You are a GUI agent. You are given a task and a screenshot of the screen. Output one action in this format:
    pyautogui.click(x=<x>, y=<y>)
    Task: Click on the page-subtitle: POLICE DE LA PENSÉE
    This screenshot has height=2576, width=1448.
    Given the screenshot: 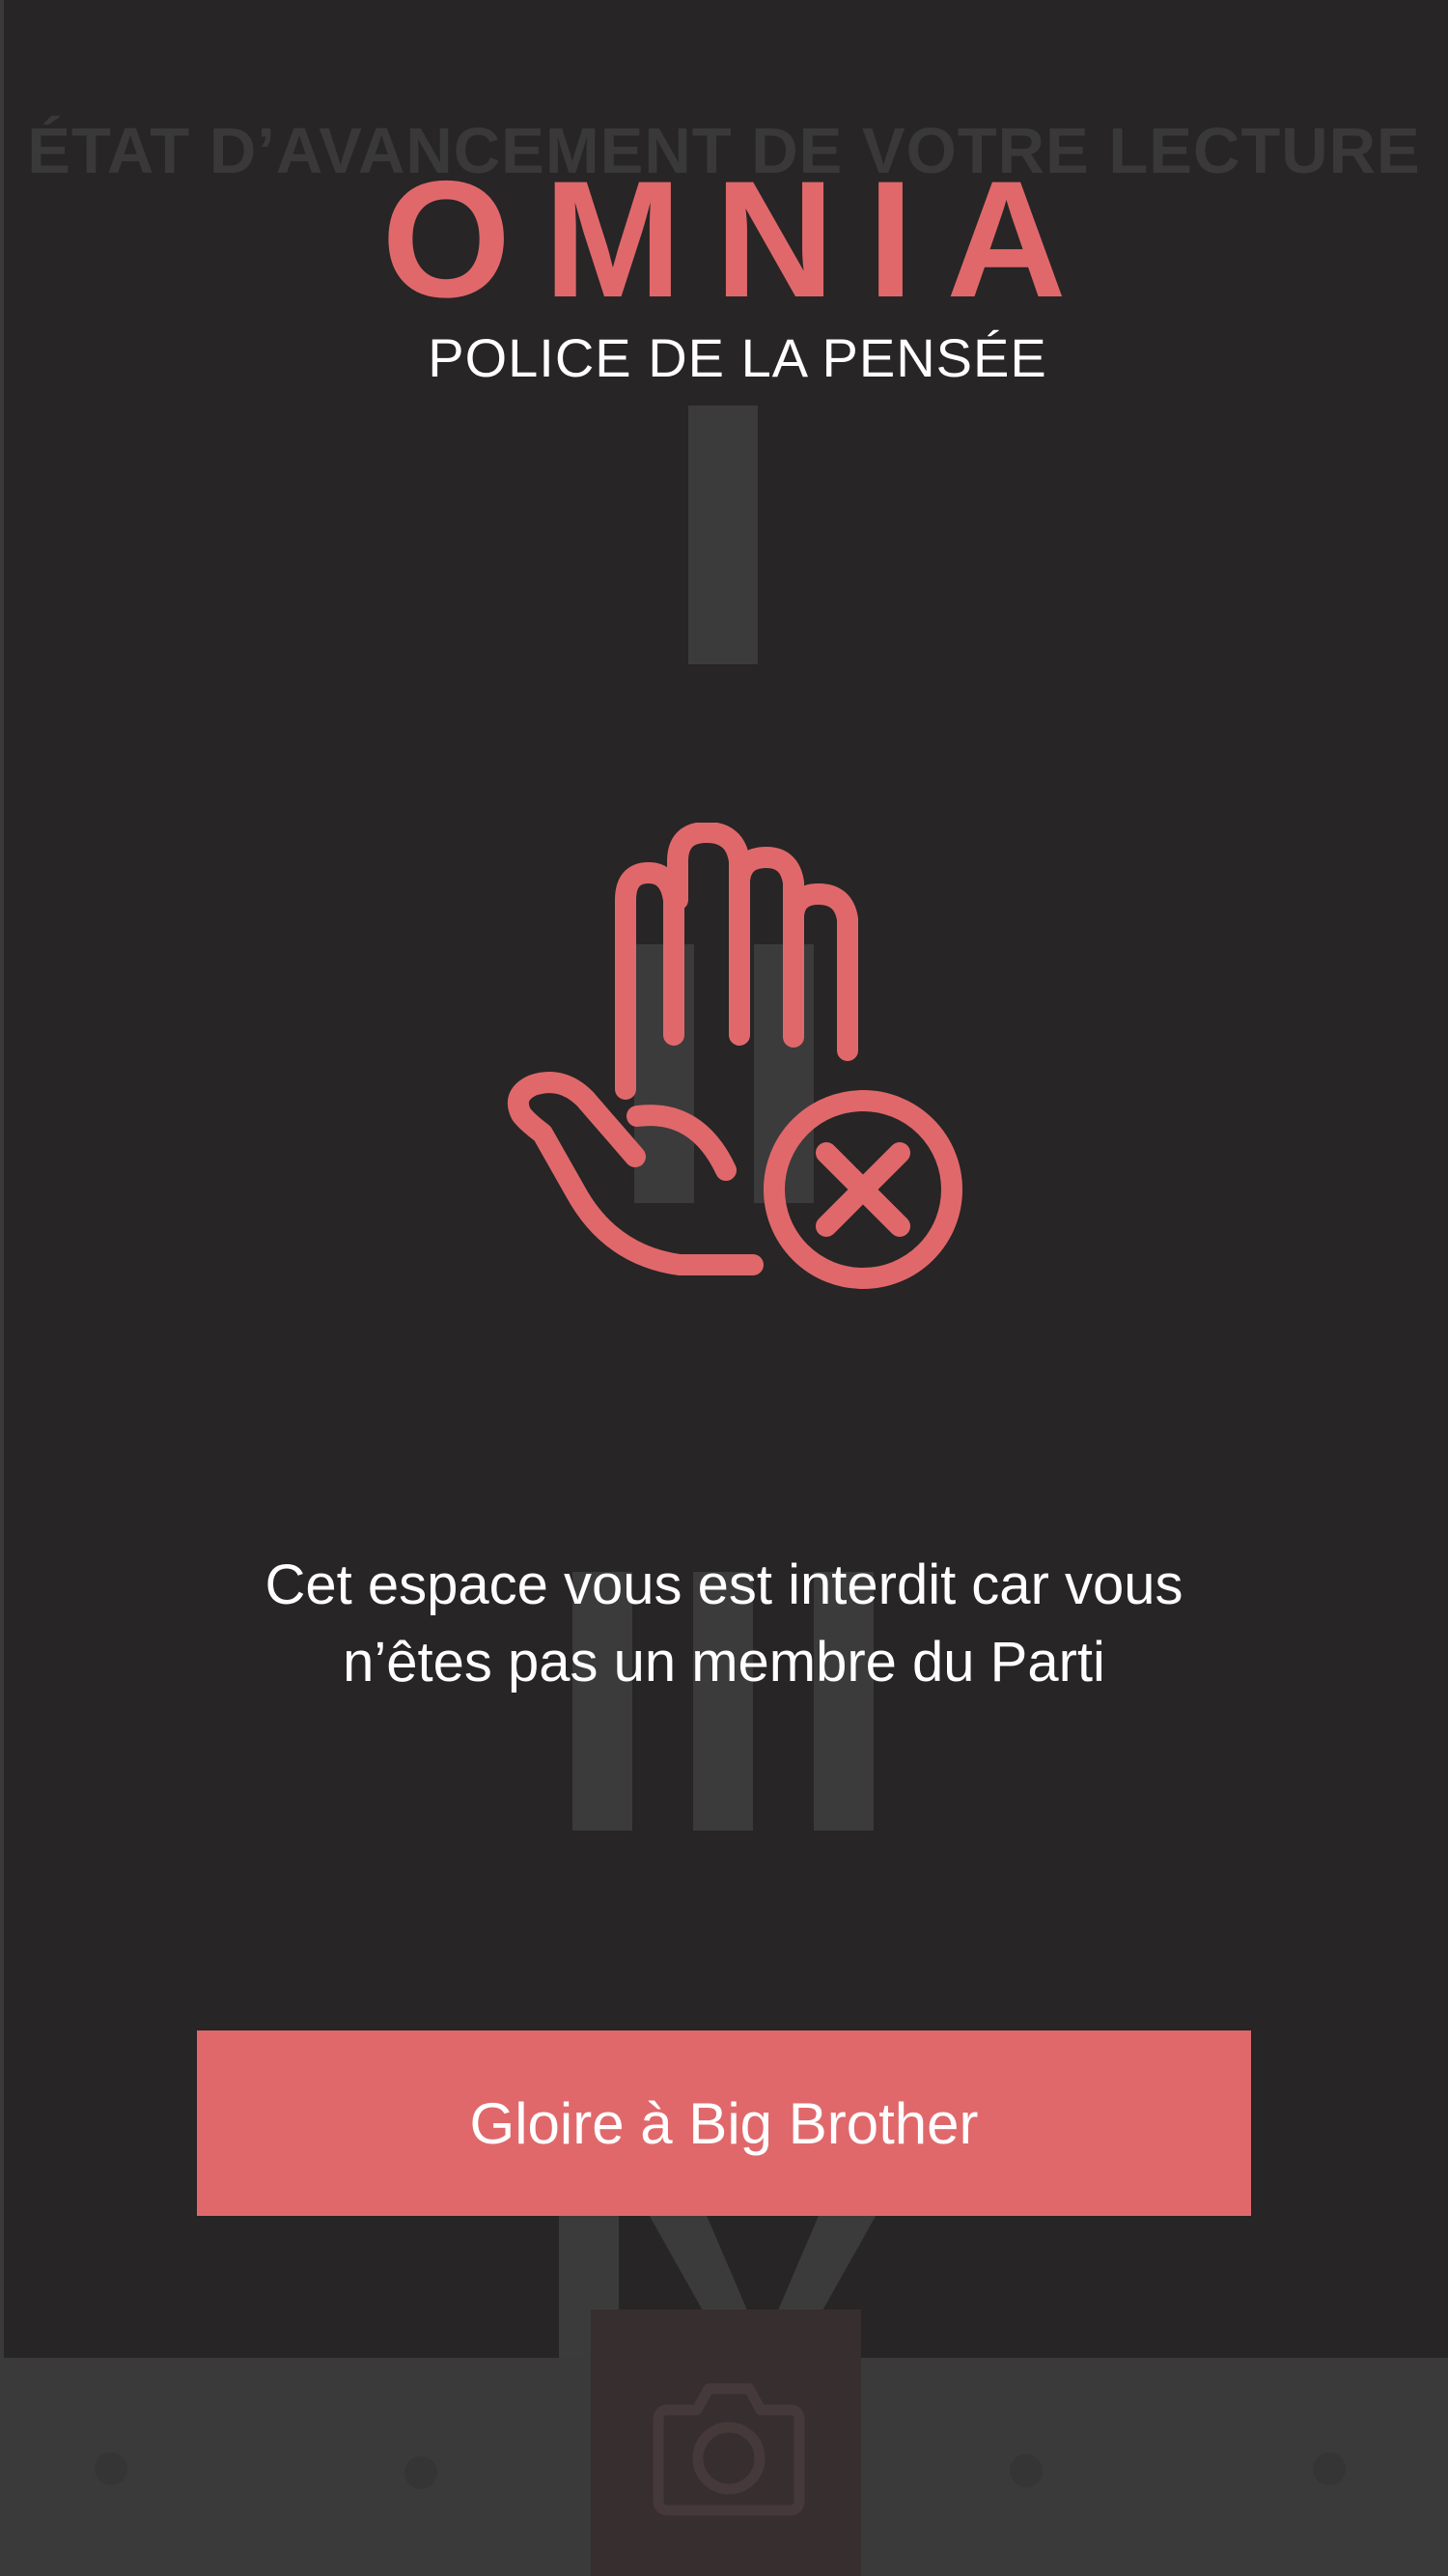 What is the action you would take?
    pyautogui.click(x=738, y=358)
    